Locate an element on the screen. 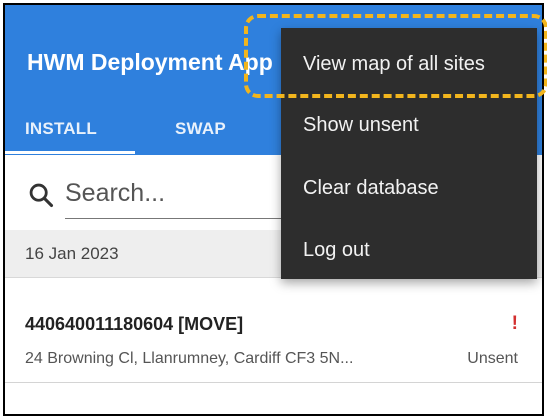  search-underline is located at coordinates (185, 218).